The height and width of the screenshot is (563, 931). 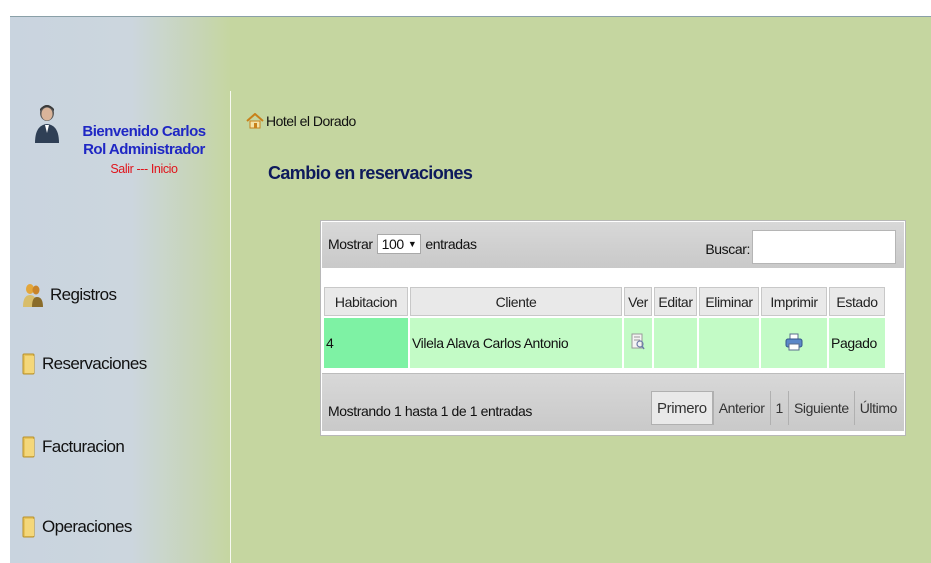 I want to click on search-control: Buscar:, so click(x=800, y=247).